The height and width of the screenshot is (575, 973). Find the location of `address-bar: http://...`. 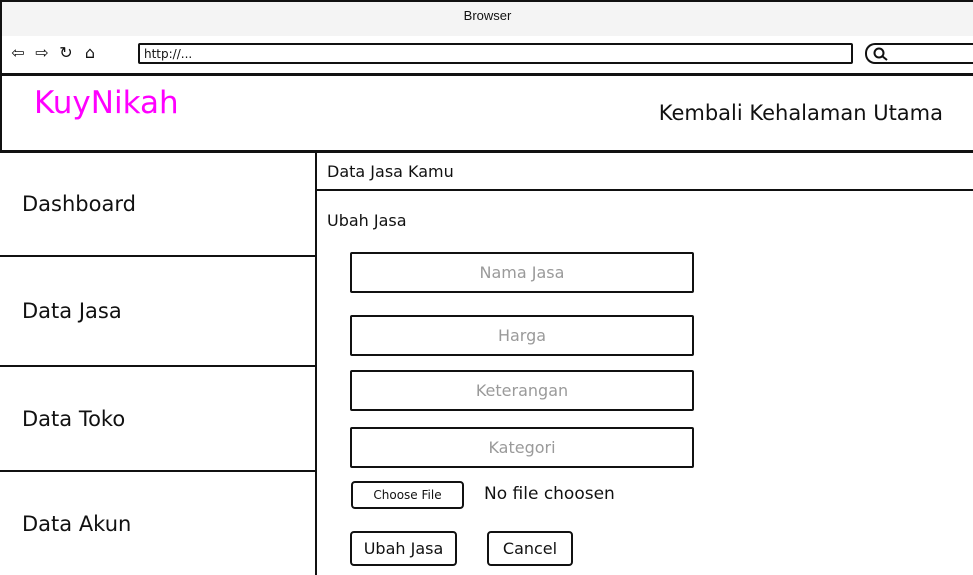

address-bar: http://... is located at coordinates (495, 53).